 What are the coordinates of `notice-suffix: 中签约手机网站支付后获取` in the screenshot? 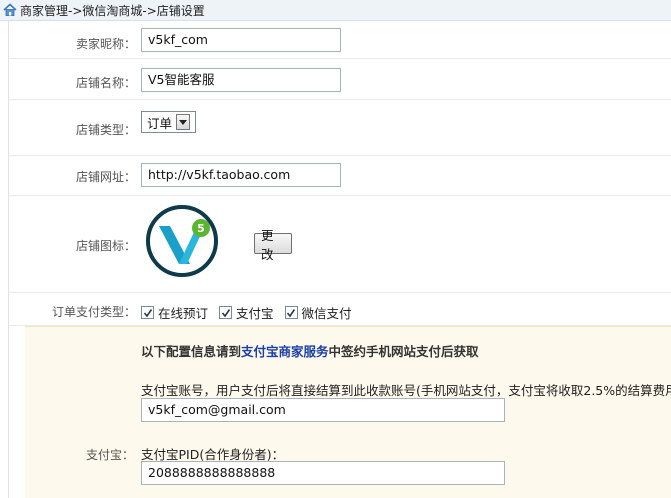 It's located at (403, 351).